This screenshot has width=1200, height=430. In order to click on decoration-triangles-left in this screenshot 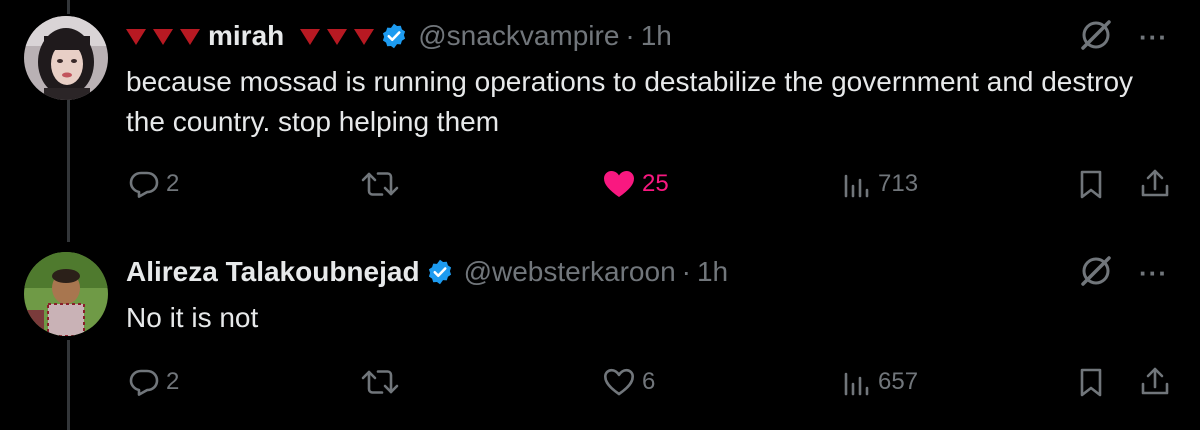, I will do `click(163, 36)`.